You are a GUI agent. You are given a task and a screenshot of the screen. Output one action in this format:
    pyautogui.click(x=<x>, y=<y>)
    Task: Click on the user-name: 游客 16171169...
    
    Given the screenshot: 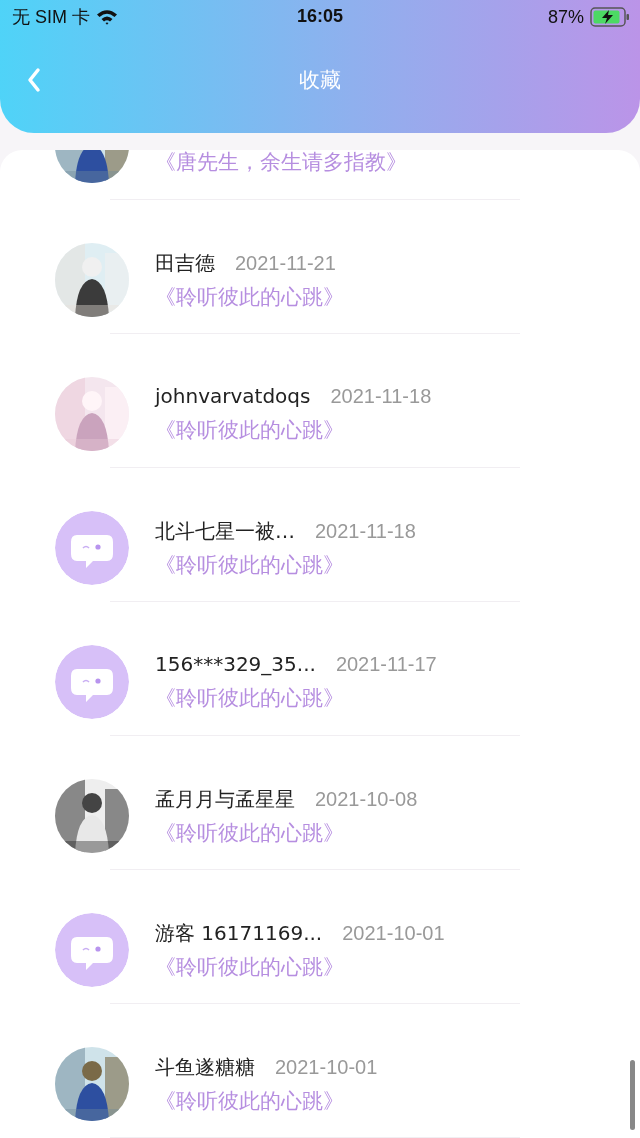 What is the action you would take?
    pyautogui.click(x=239, y=933)
    